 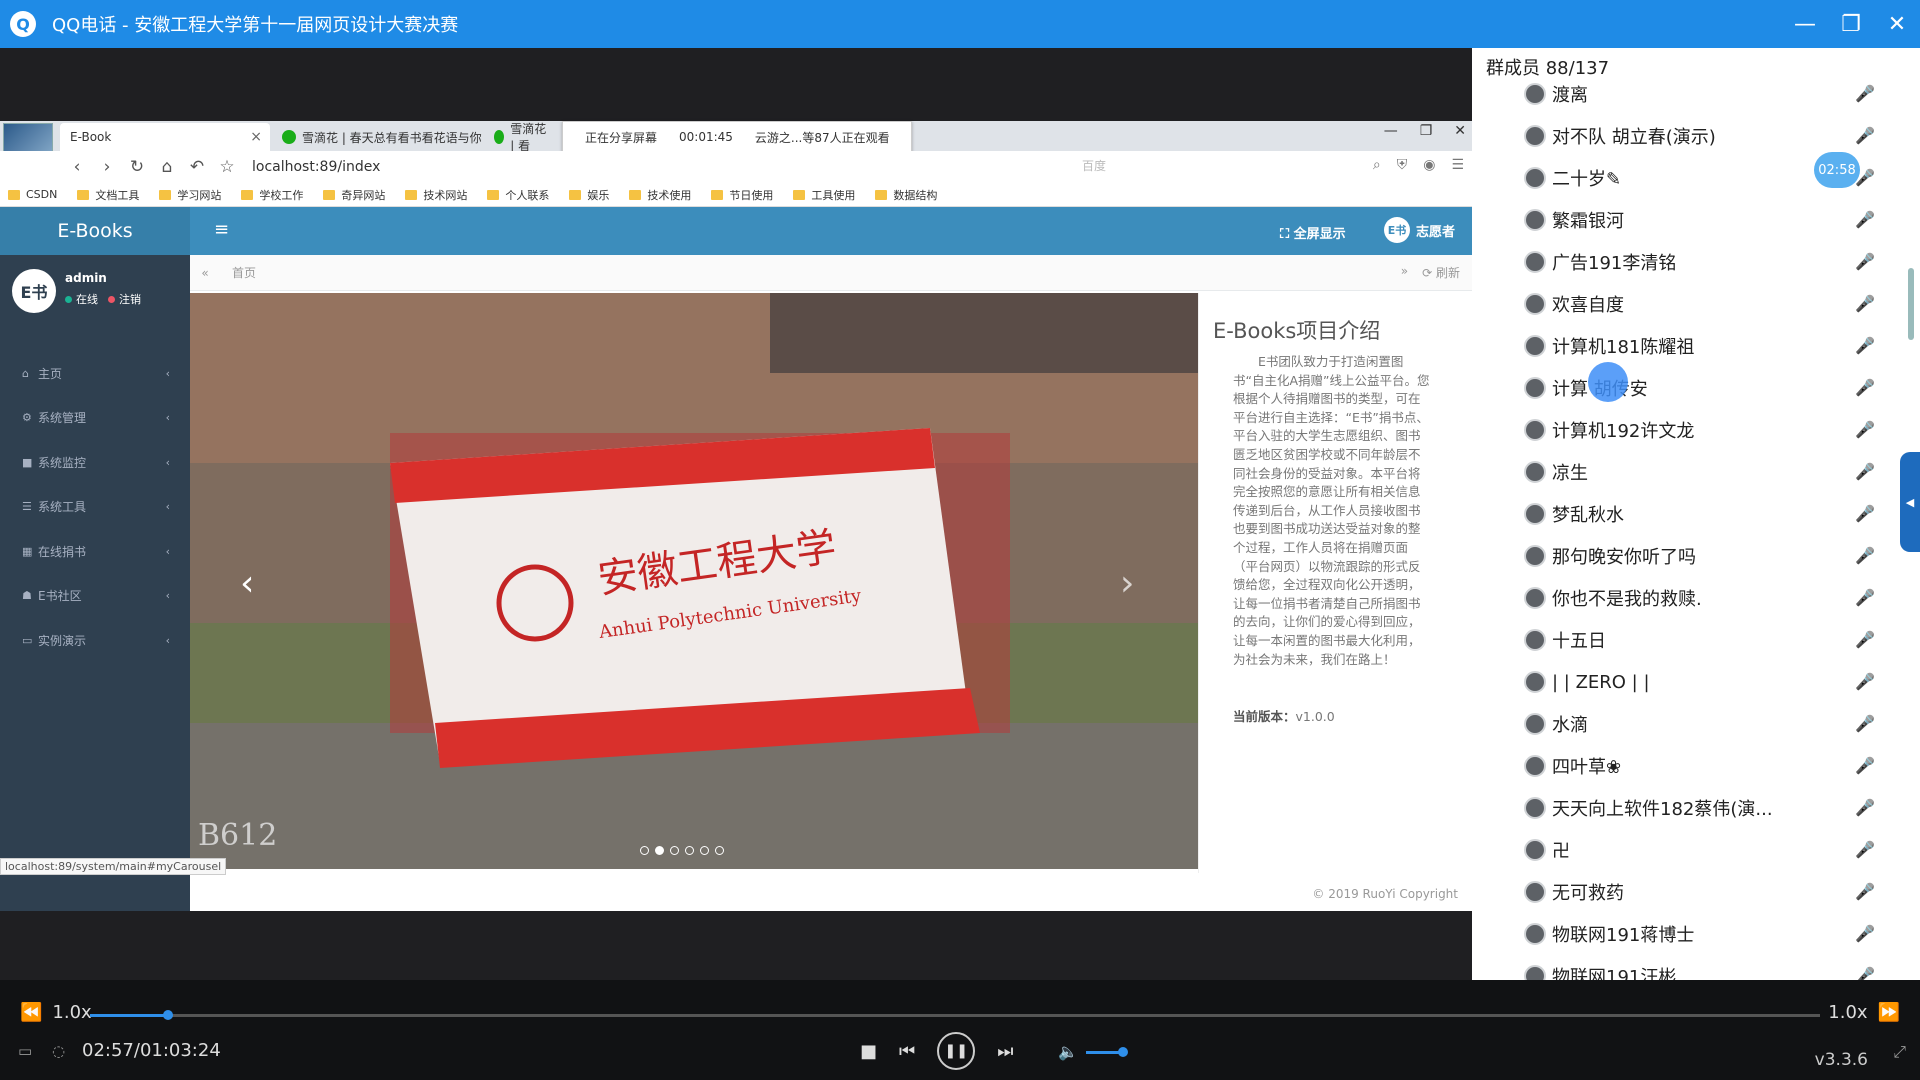 What do you see at coordinates (1609, 346) in the screenshot?
I see `member-row: 计算机181陈耀祖` at bounding box center [1609, 346].